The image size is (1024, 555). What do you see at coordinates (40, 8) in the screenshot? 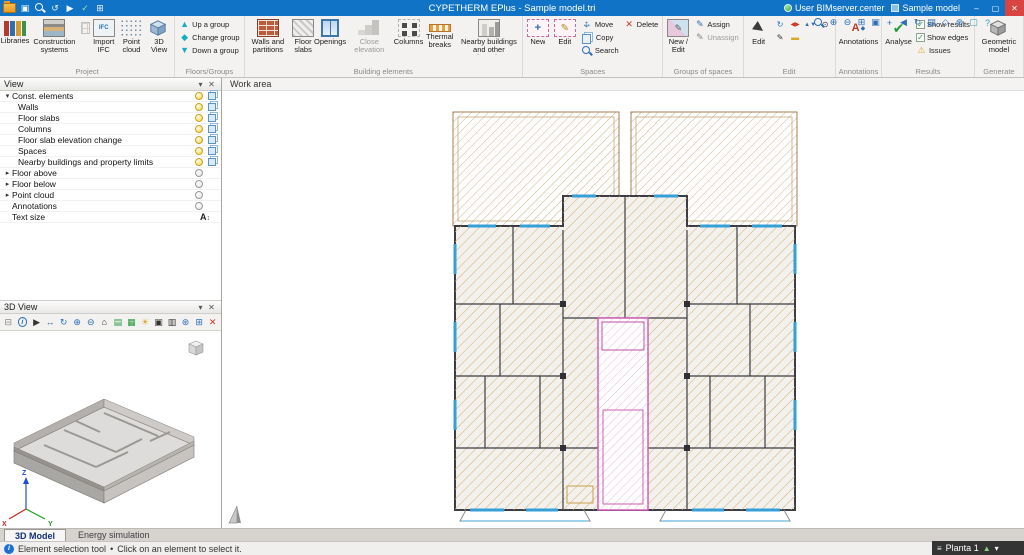
I see `search-icon` at bounding box center [40, 8].